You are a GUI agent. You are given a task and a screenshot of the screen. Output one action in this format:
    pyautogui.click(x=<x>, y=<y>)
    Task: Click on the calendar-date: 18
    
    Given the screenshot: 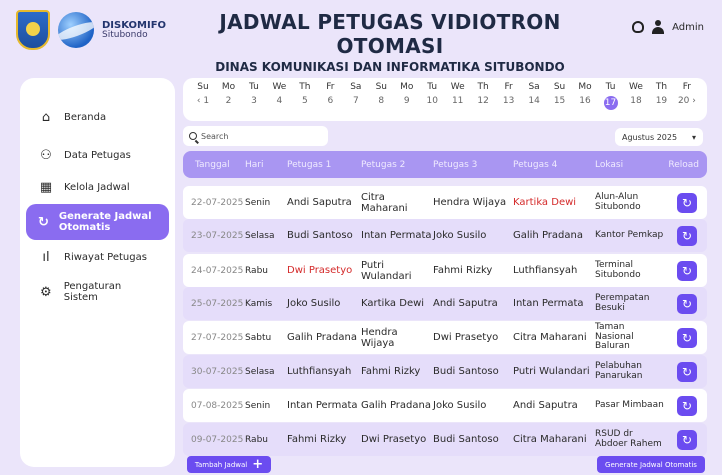 What is the action you would take?
    pyautogui.click(x=636, y=103)
    